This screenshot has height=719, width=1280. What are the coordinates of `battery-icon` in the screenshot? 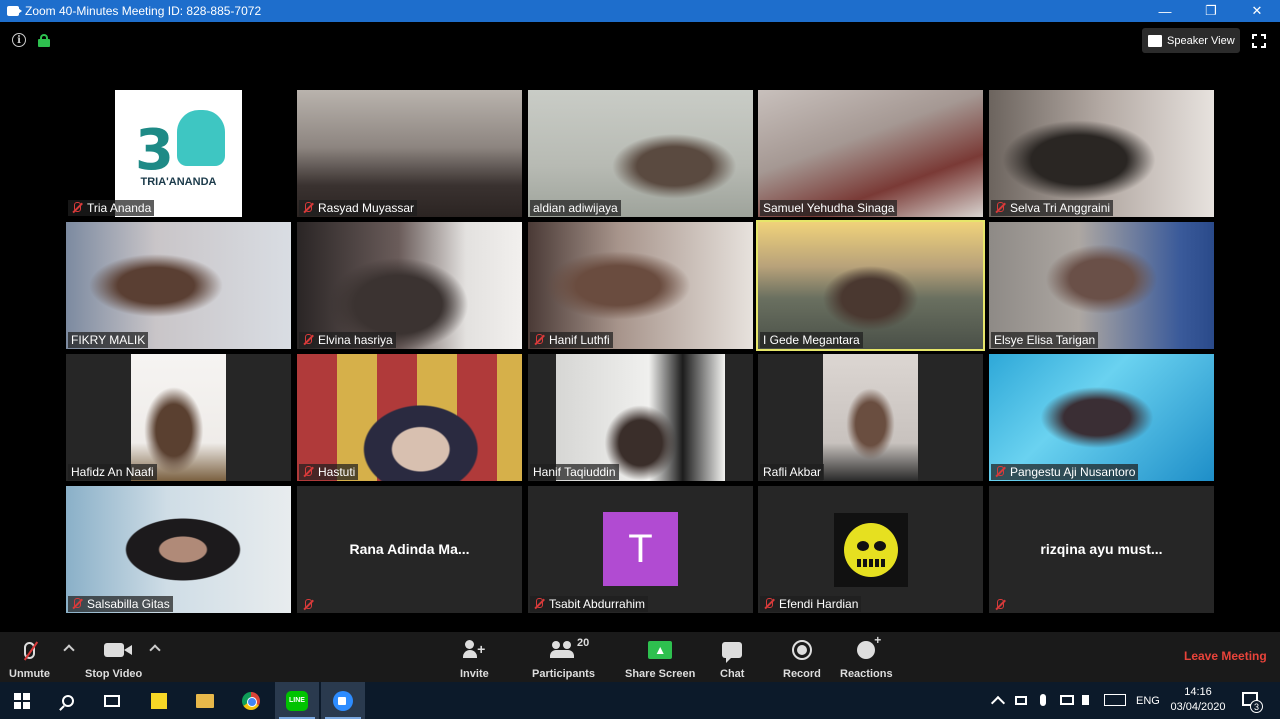 It's located at (1021, 700).